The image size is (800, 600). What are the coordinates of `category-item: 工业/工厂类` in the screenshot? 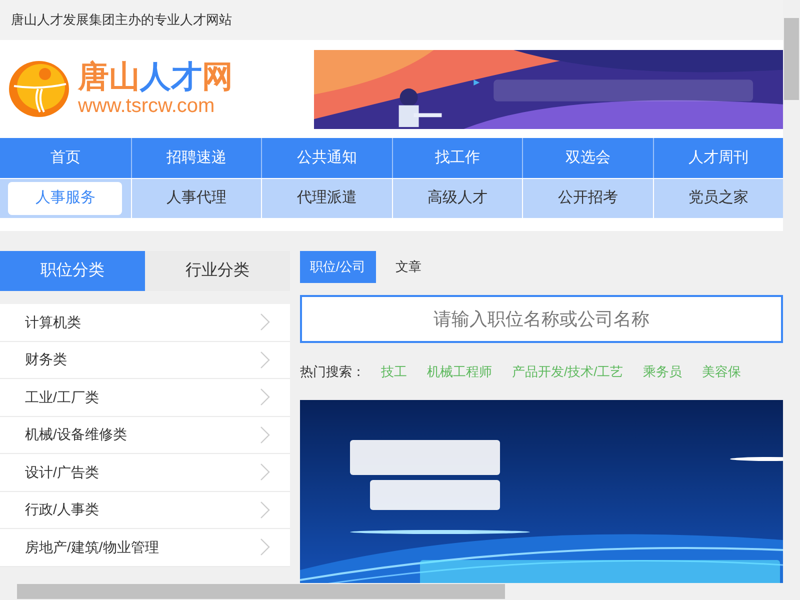 It's located at (145, 397).